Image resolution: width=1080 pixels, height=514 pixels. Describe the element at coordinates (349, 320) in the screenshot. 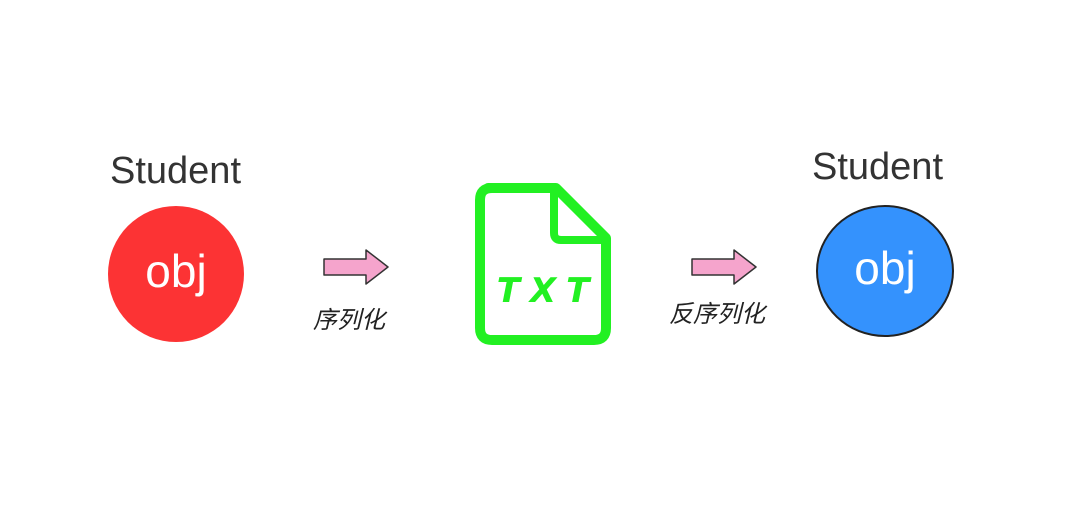

I see `serialize-label: 序列化` at that location.